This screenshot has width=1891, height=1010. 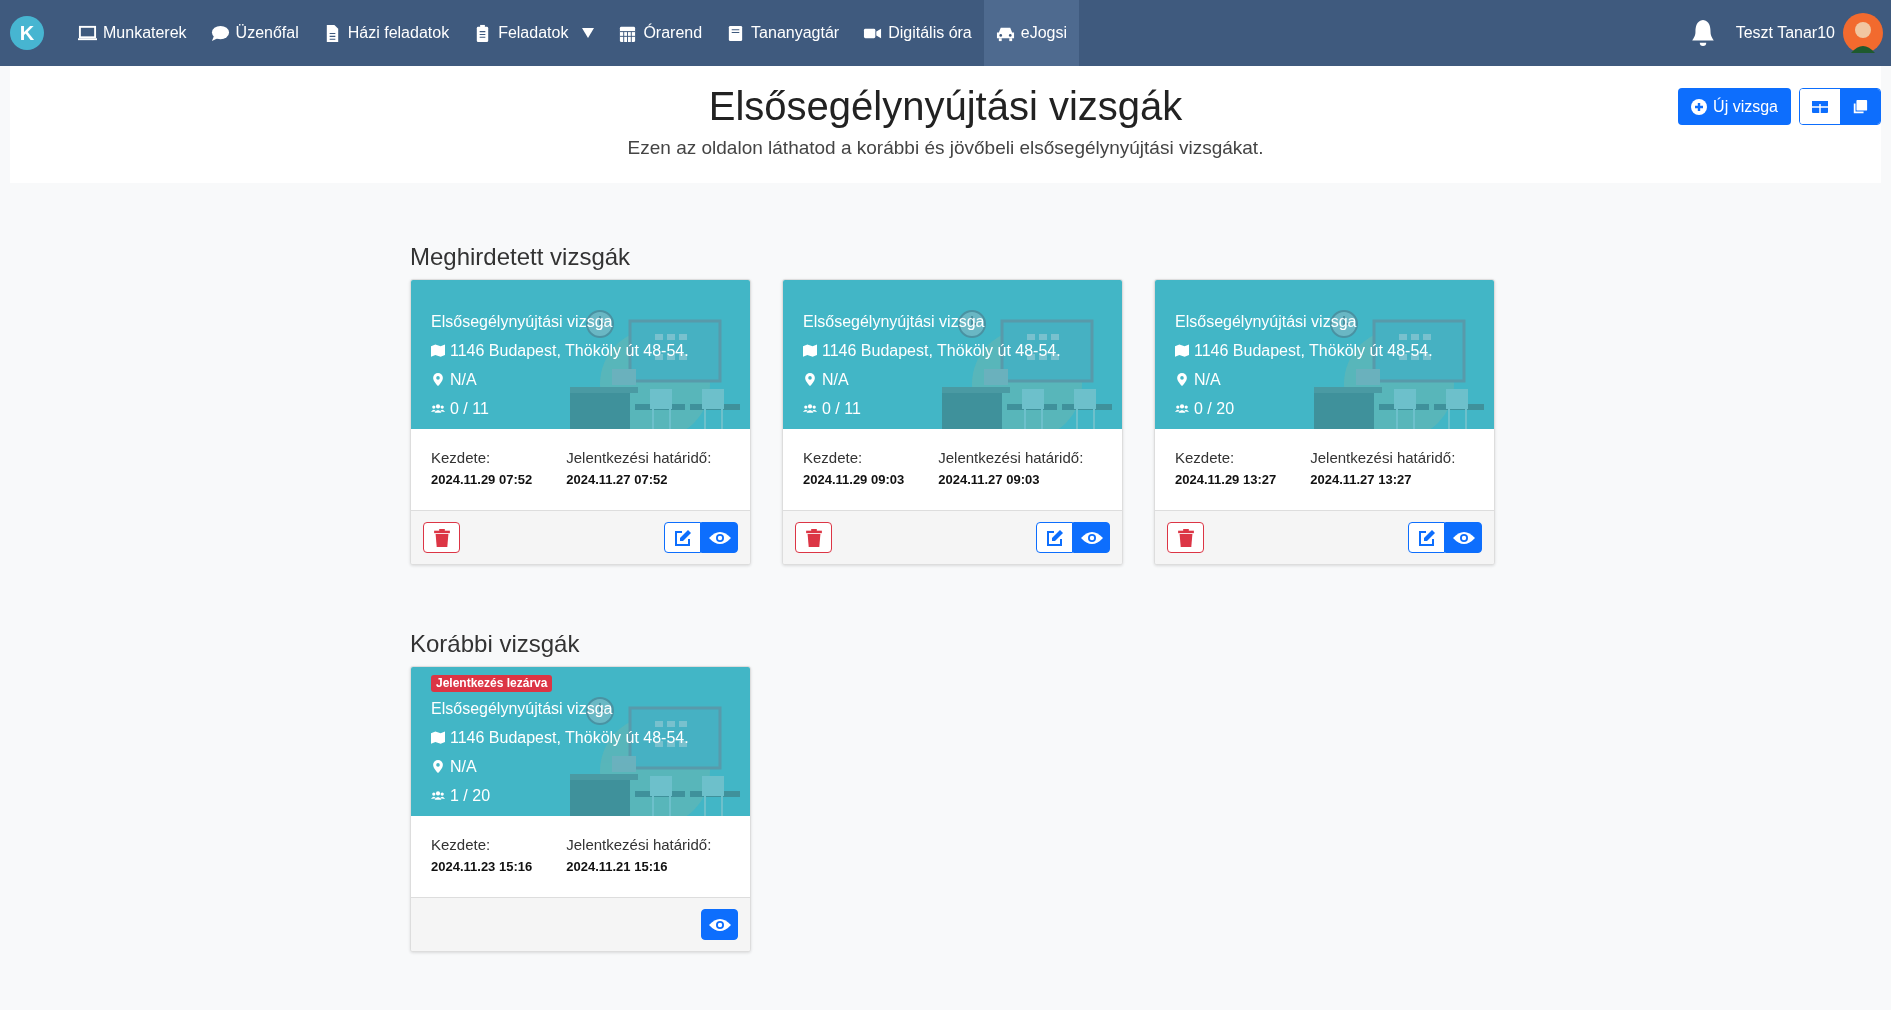 What do you see at coordinates (1863, 33) in the screenshot?
I see `avatar-icon` at bounding box center [1863, 33].